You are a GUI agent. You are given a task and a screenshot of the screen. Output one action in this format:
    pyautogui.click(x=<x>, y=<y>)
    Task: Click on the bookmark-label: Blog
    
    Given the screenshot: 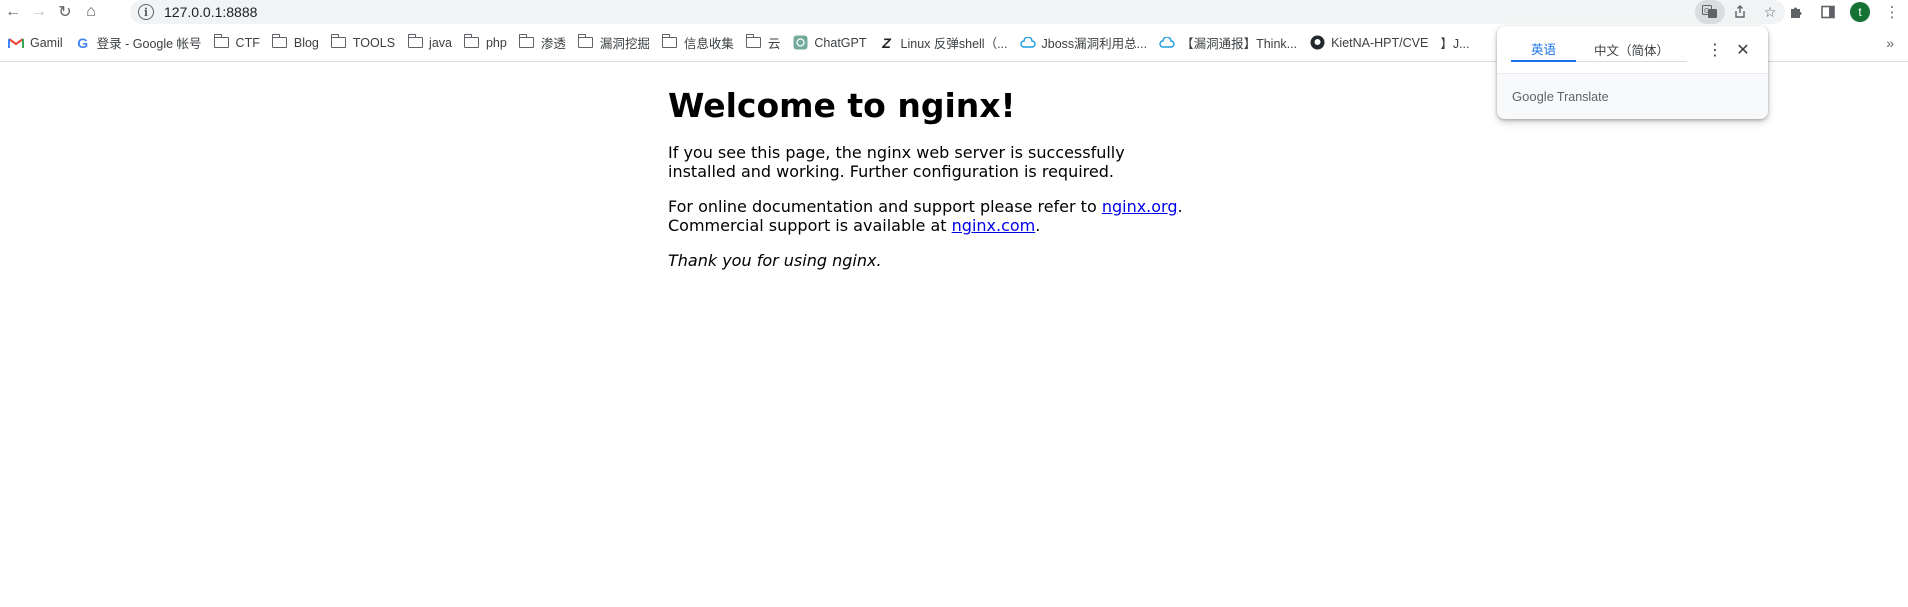 What is the action you would take?
    pyautogui.click(x=306, y=42)
    